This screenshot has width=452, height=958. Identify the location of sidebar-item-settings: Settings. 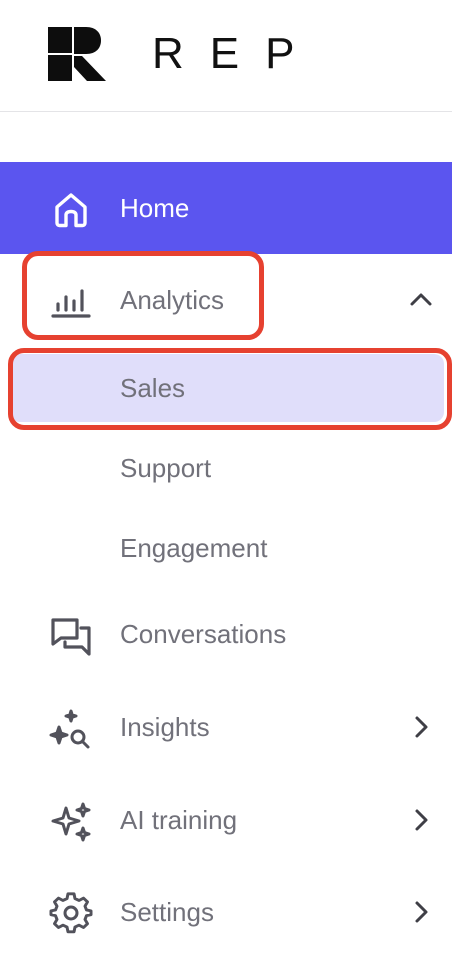
(226, 912).